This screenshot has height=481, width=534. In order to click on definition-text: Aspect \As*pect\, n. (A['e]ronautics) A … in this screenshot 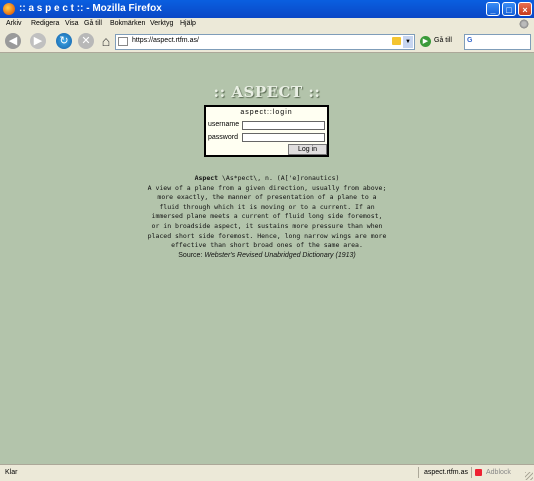, I will do `click(267, 212)`.